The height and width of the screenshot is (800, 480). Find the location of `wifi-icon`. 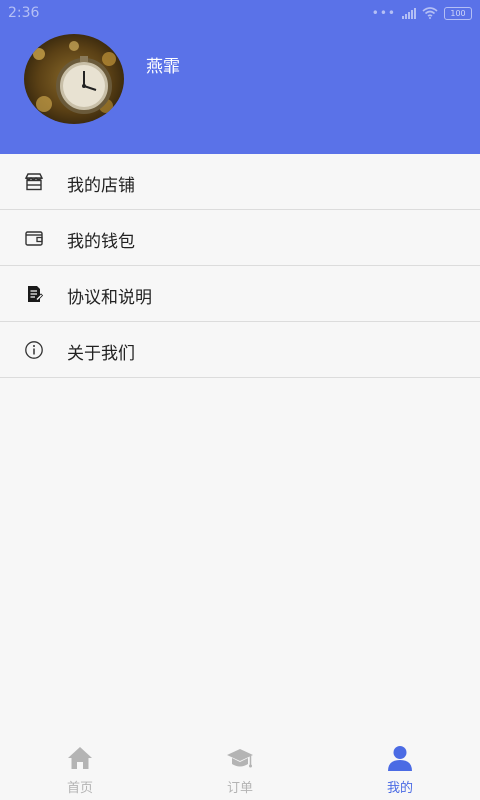

wifi-icon is located at coordinates (430, 13).